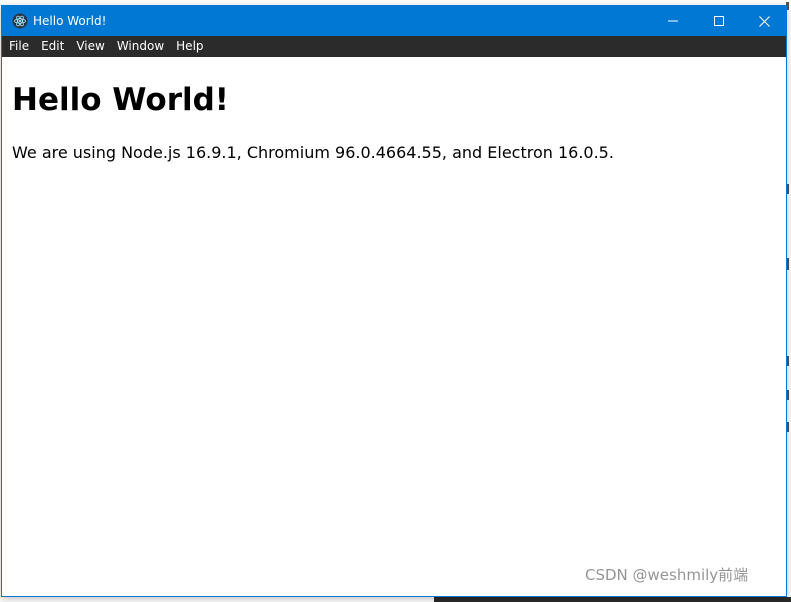  I want to click on window-title: Hello World!, so click(70, 21).